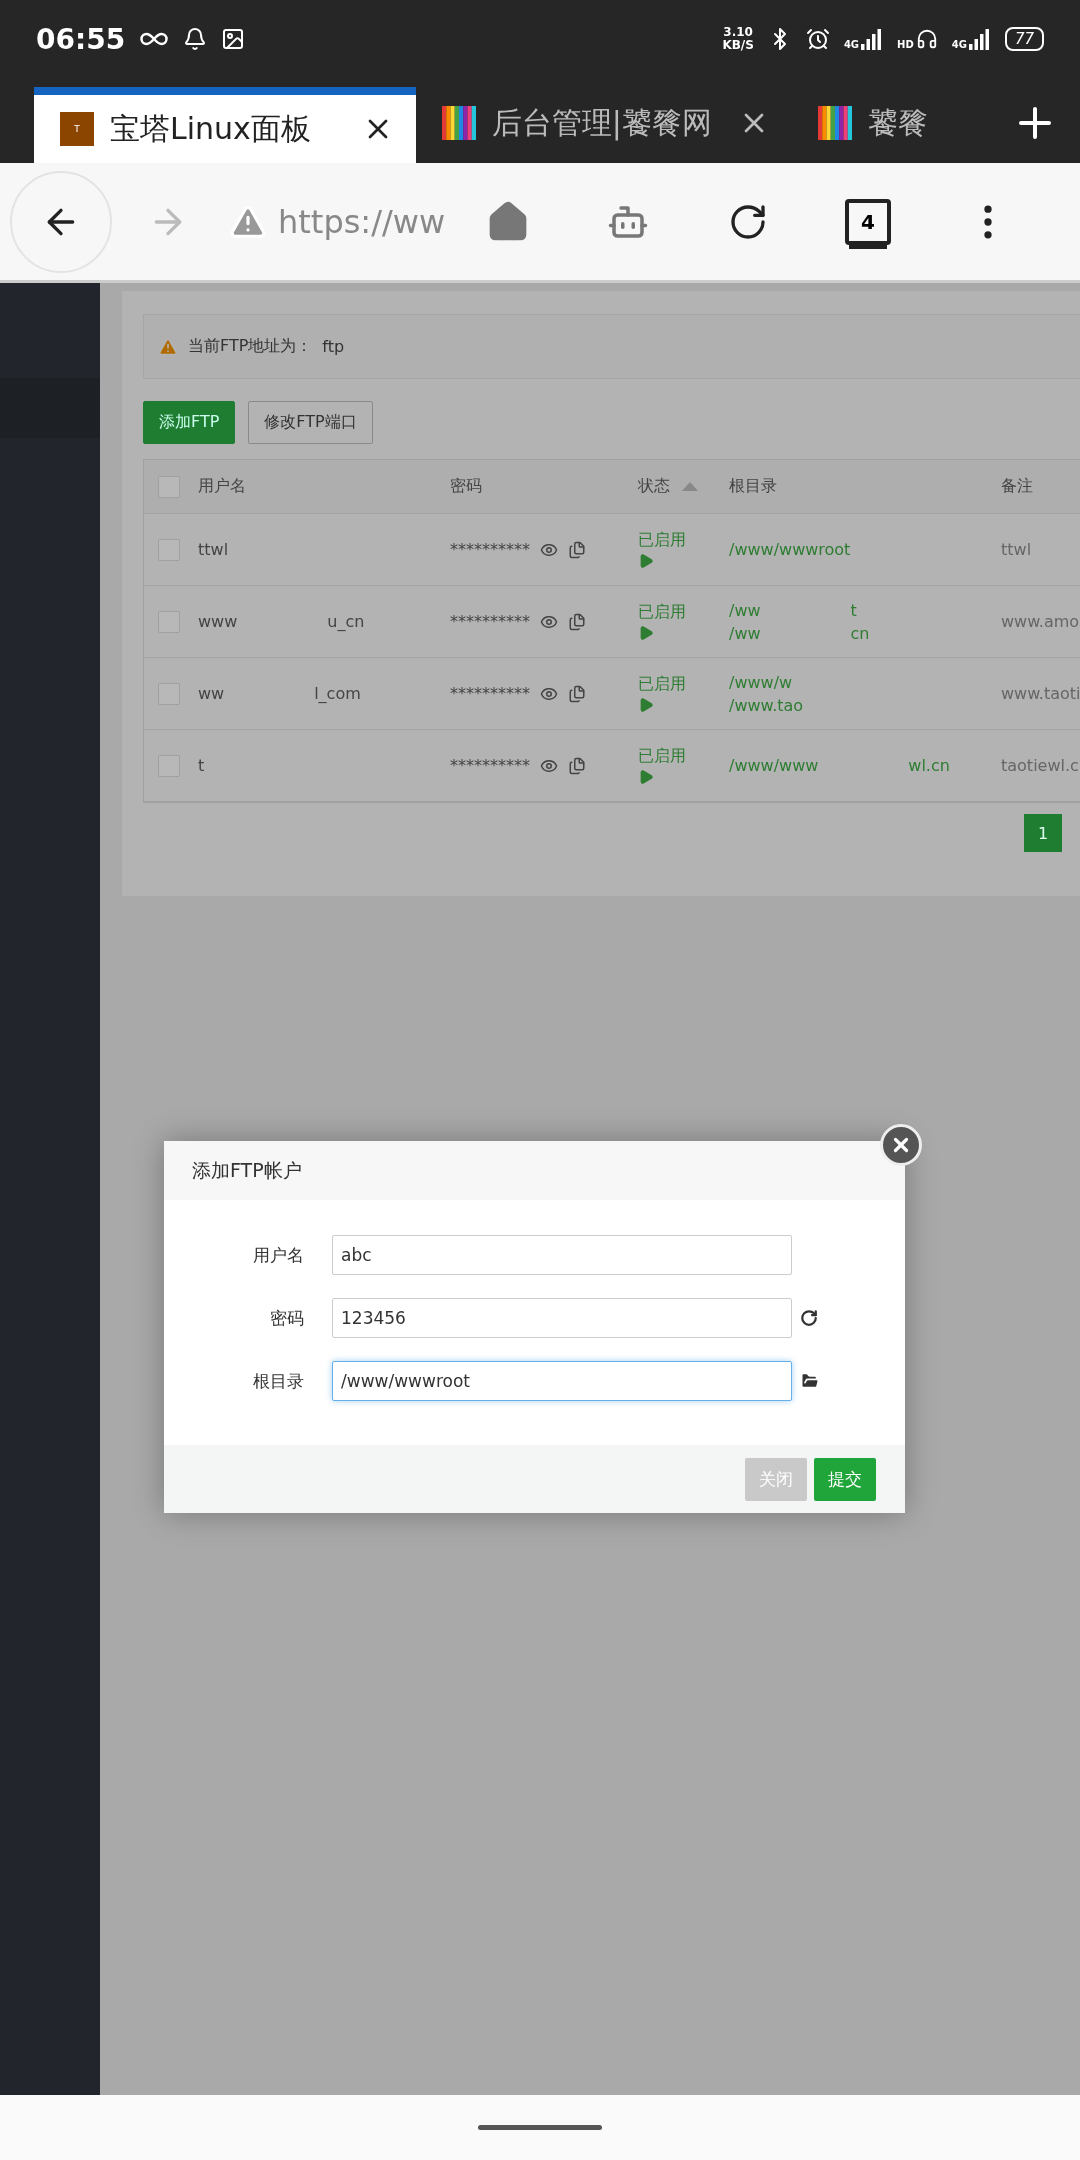  What do you see at coordinates (218, 621) in the screenshot?
I see `username-text: www` at bounding box center [218, 621].